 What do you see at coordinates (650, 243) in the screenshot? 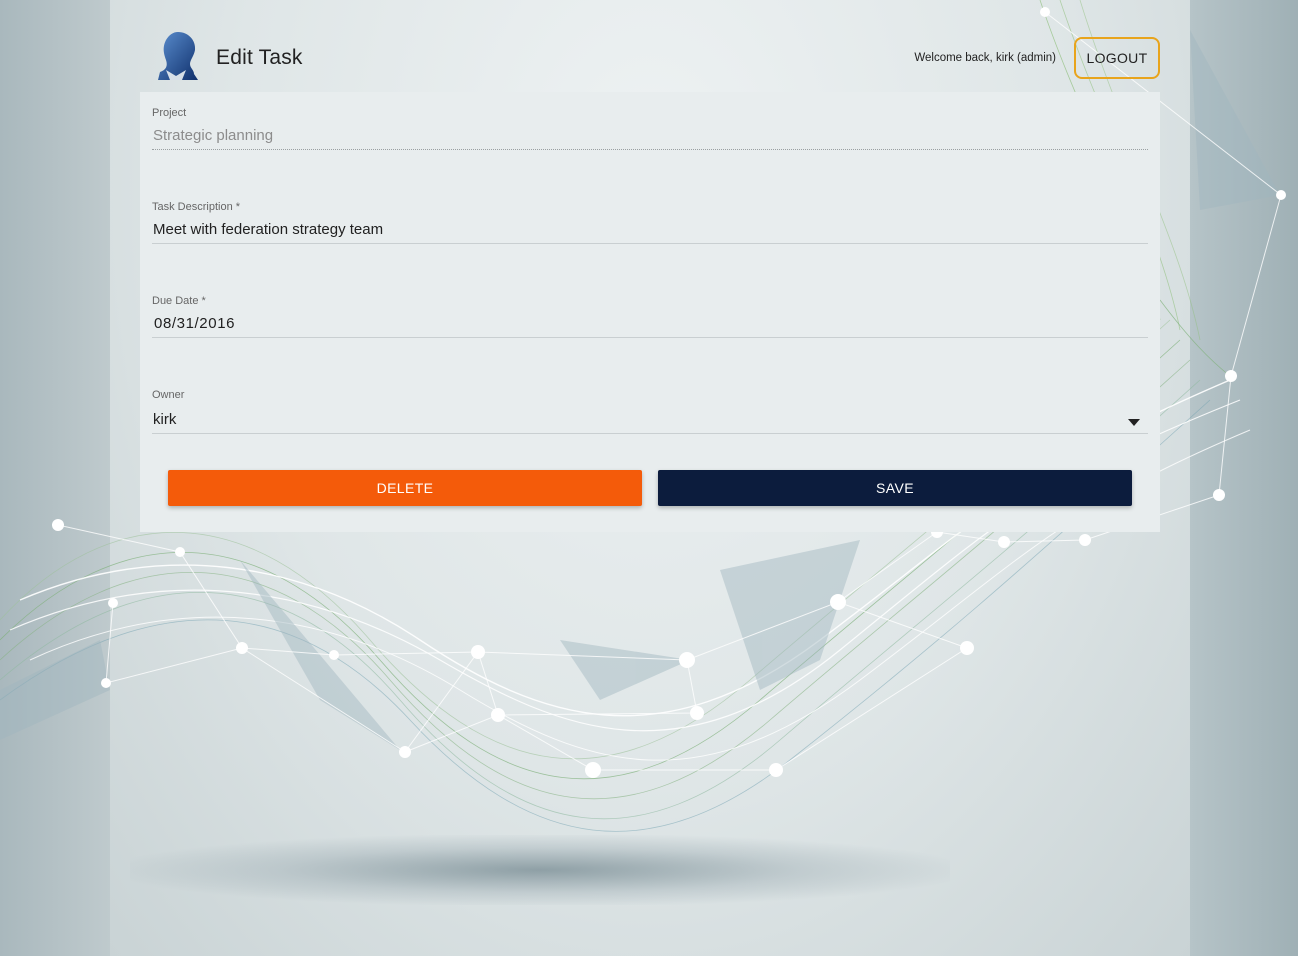
I see `task-description-underline` at bounding box center [650, 243].